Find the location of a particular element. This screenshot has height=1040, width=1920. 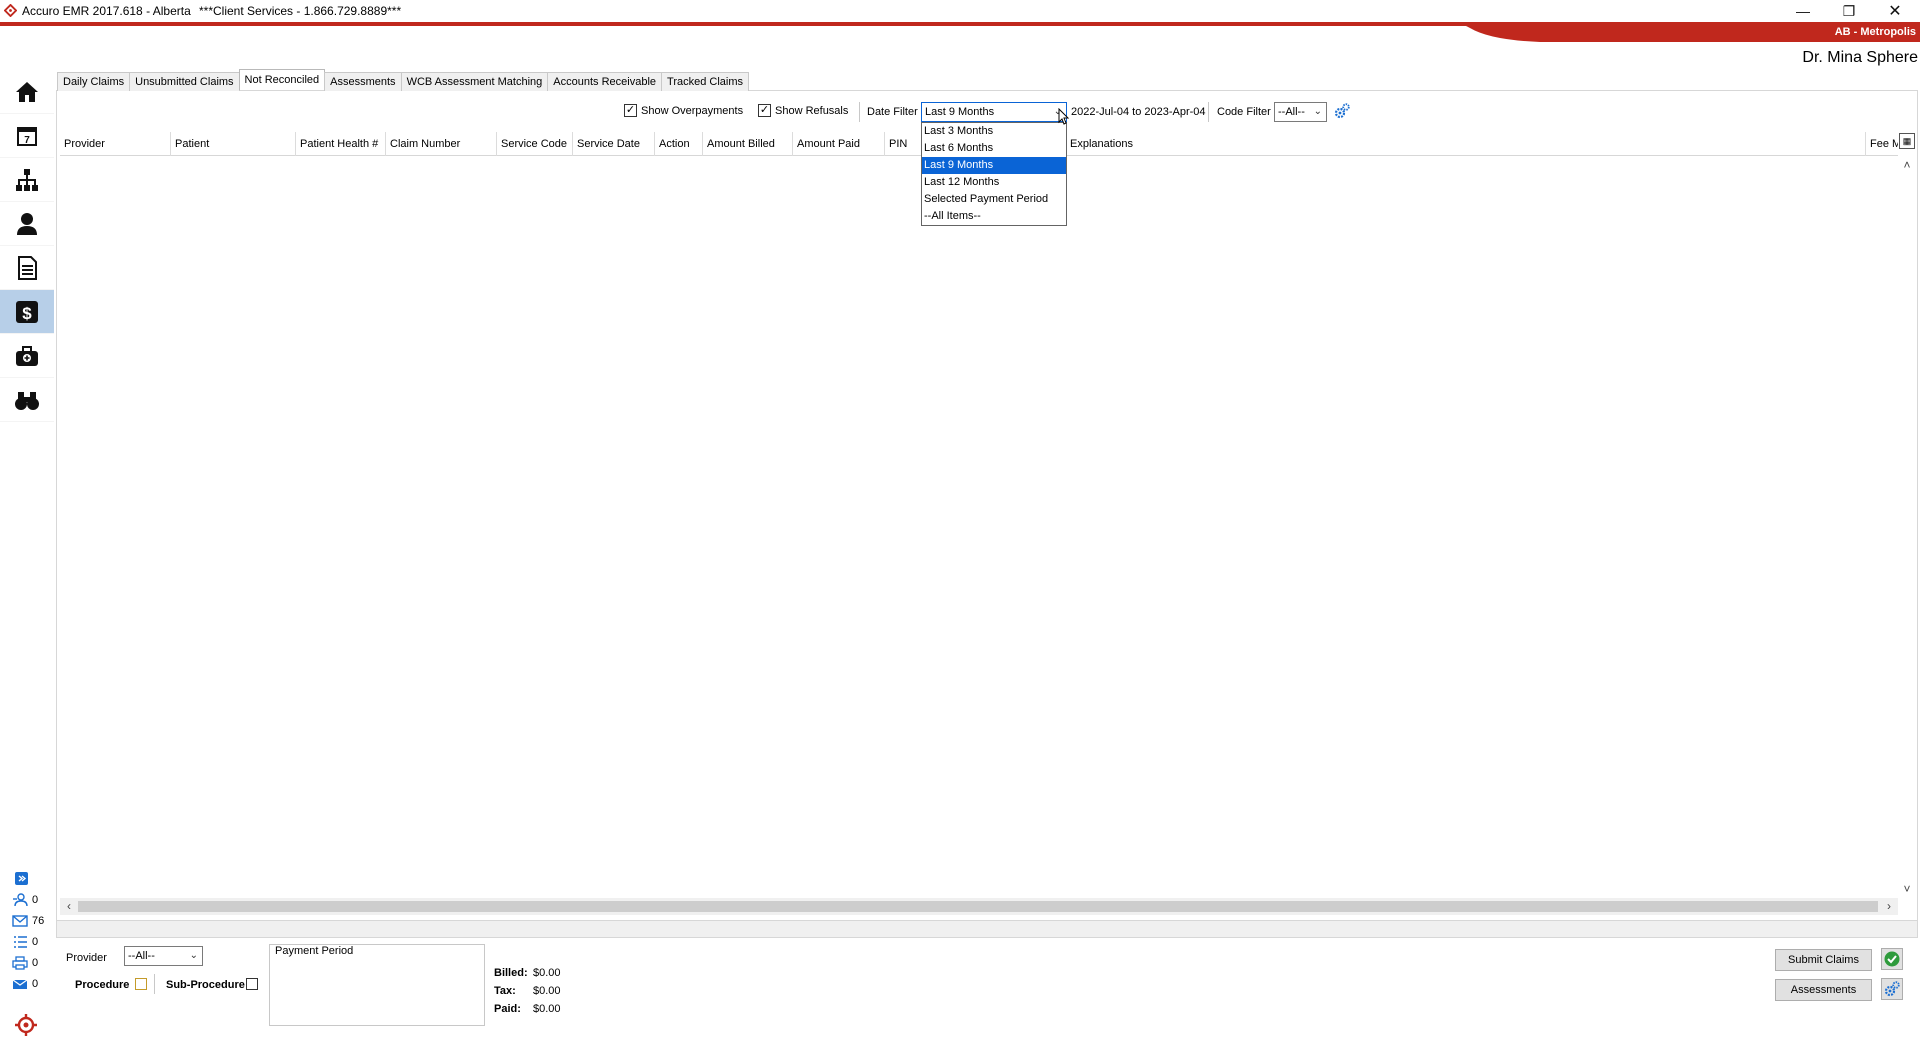

code-filter-select: --All-- ⌄ is located at coordinates (1300, 112).